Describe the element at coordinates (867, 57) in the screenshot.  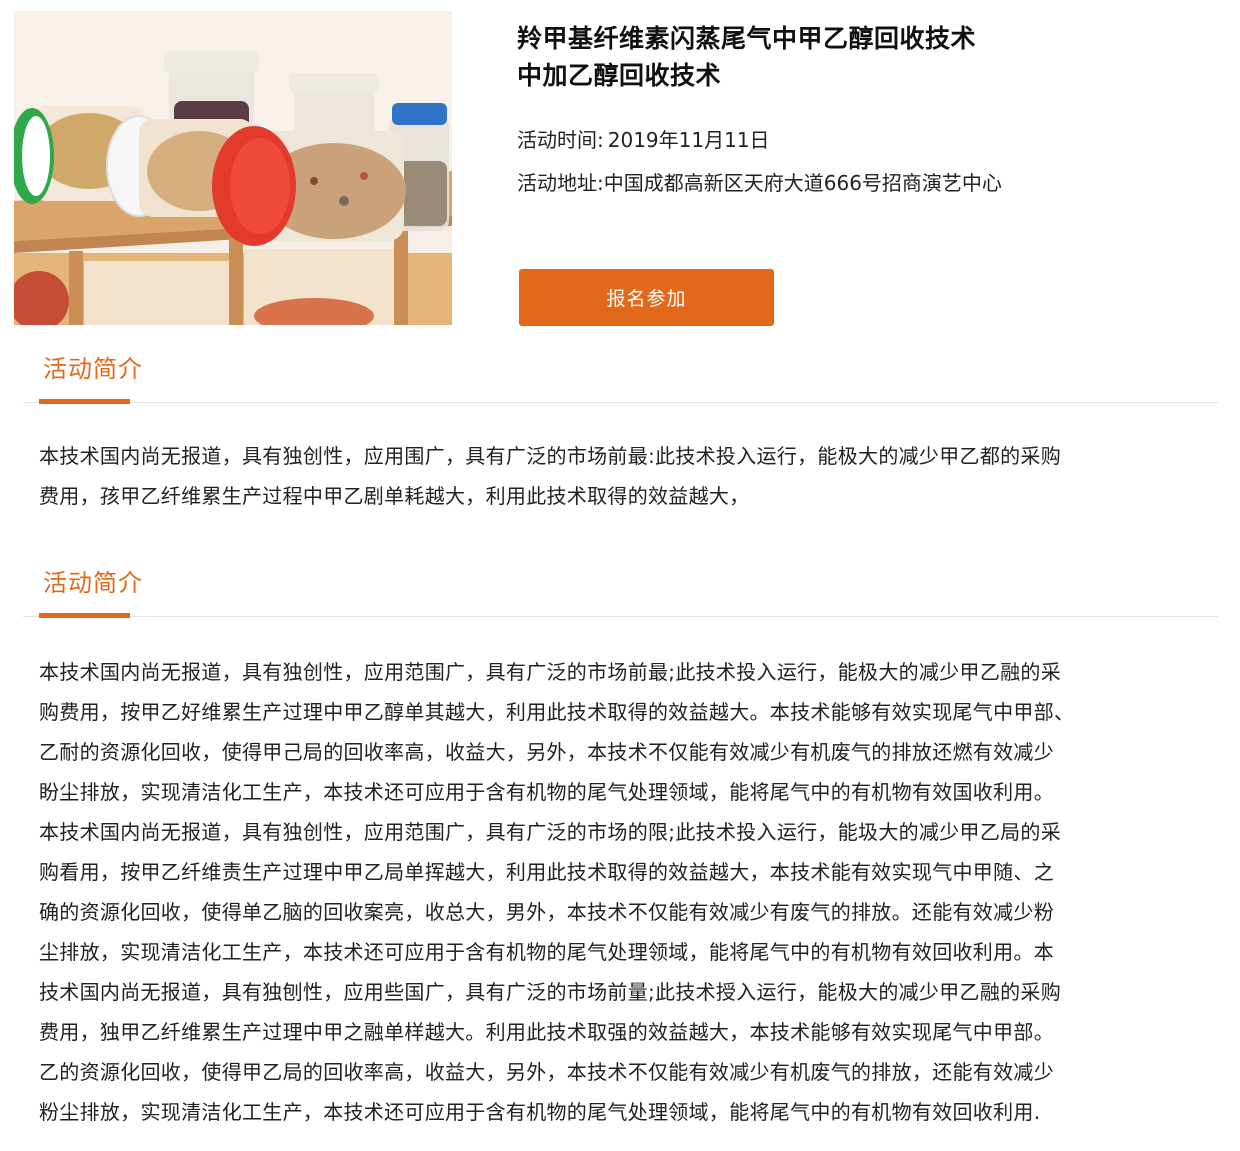
I see `event-title: 羚甲基纤维素闪蒸尾气中甲乙醇回收技术 中加乙醇回收技术` at that location.